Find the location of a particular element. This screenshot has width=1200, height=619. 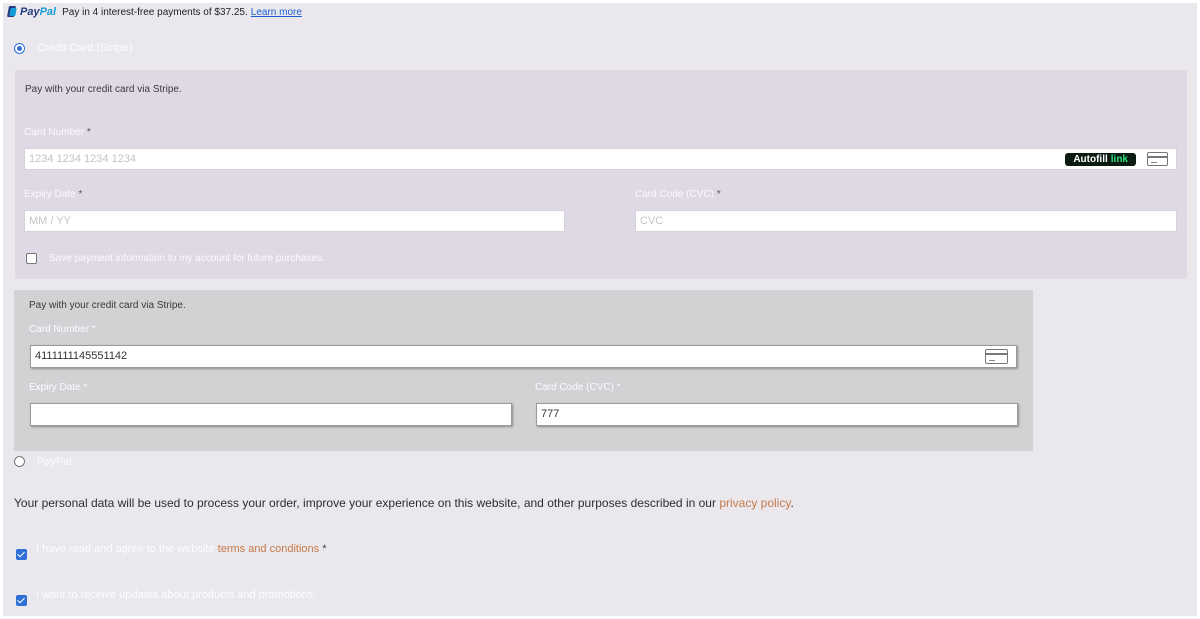

autofill-link-button: Autofill link is located at coordinates (1100, 159).